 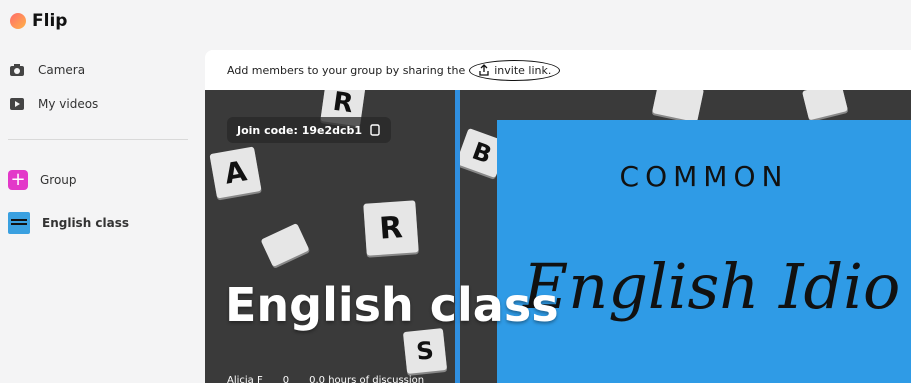 I want to click on invite-link: invite link., so click(x=515, y=70).